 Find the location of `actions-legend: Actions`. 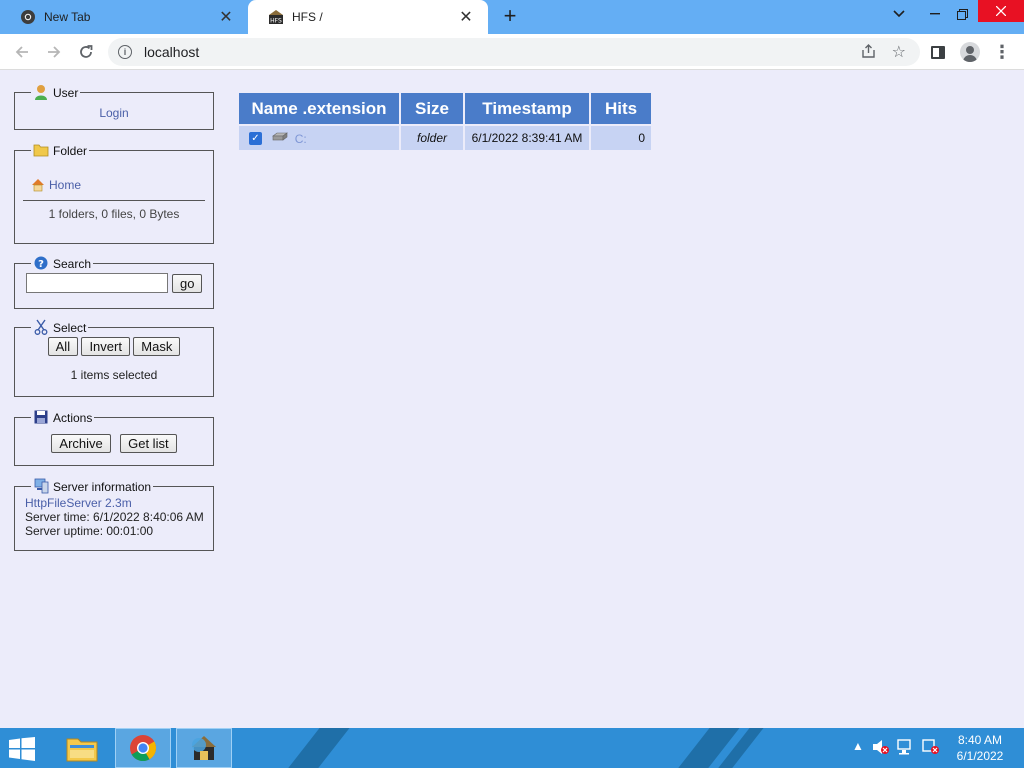

actions-legend: Actions is located at coordinates (62, 417).